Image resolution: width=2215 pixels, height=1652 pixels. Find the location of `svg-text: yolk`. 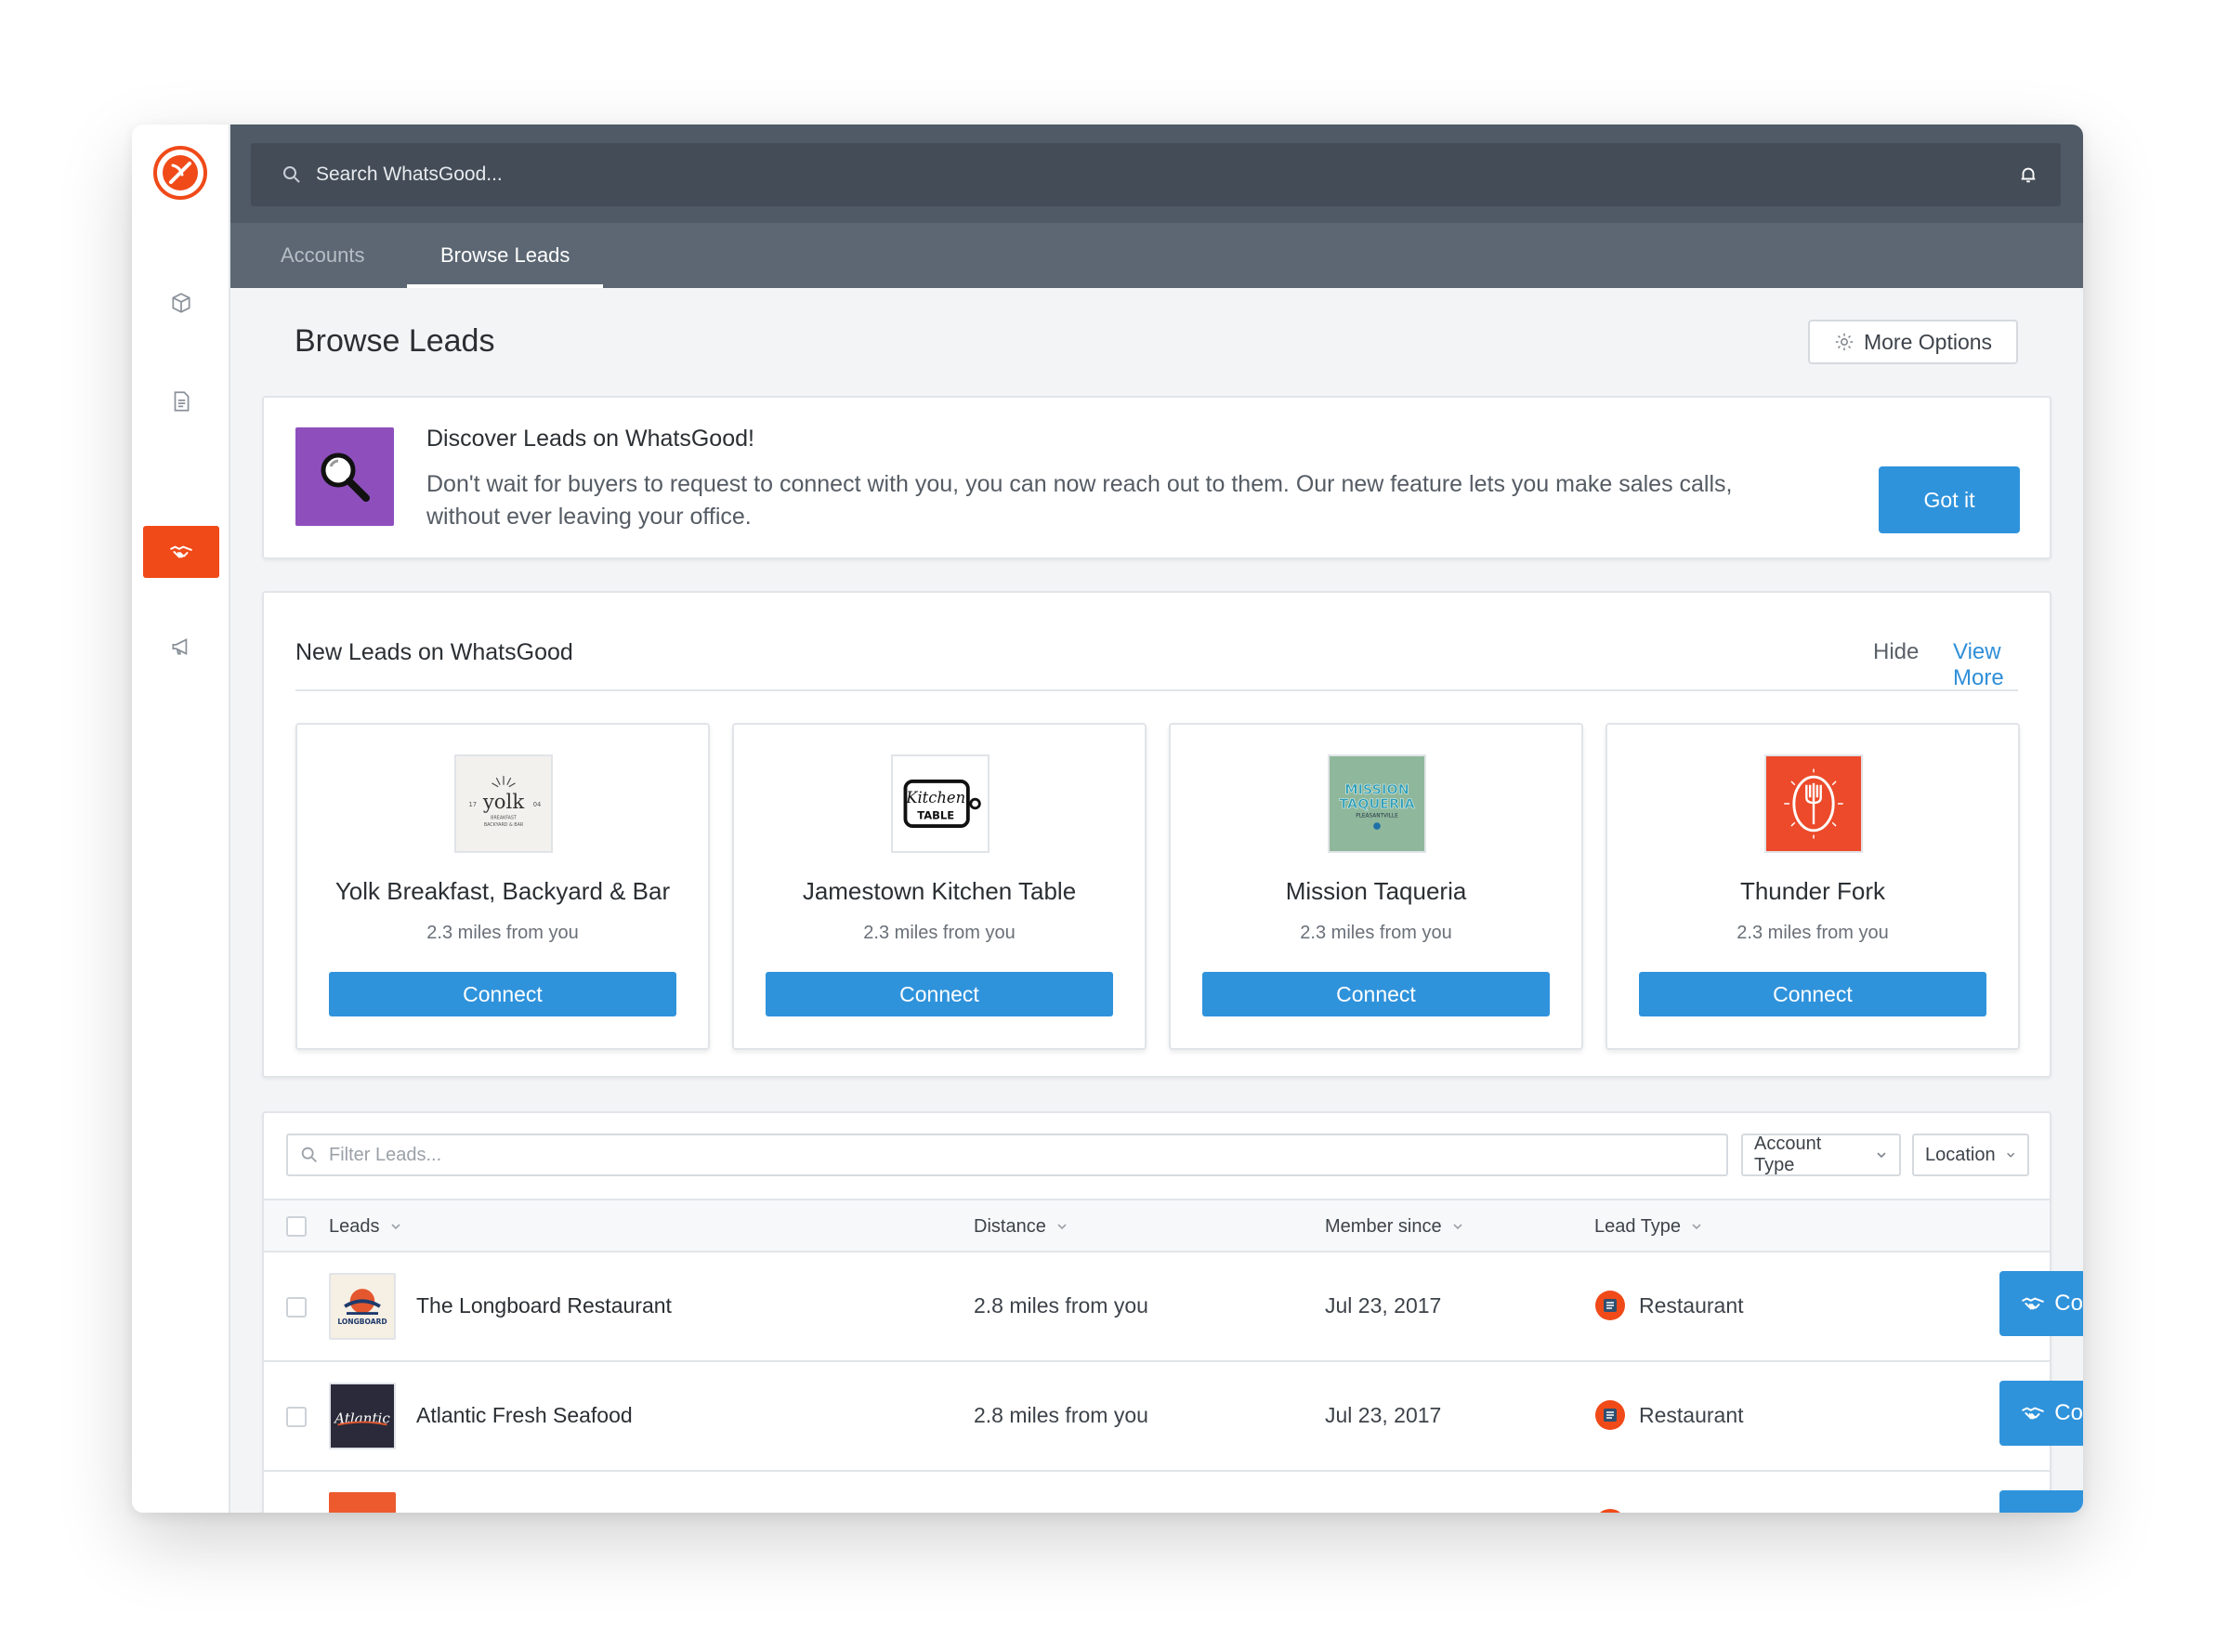

svg-text: yolk is located at coordinates (503, 801).